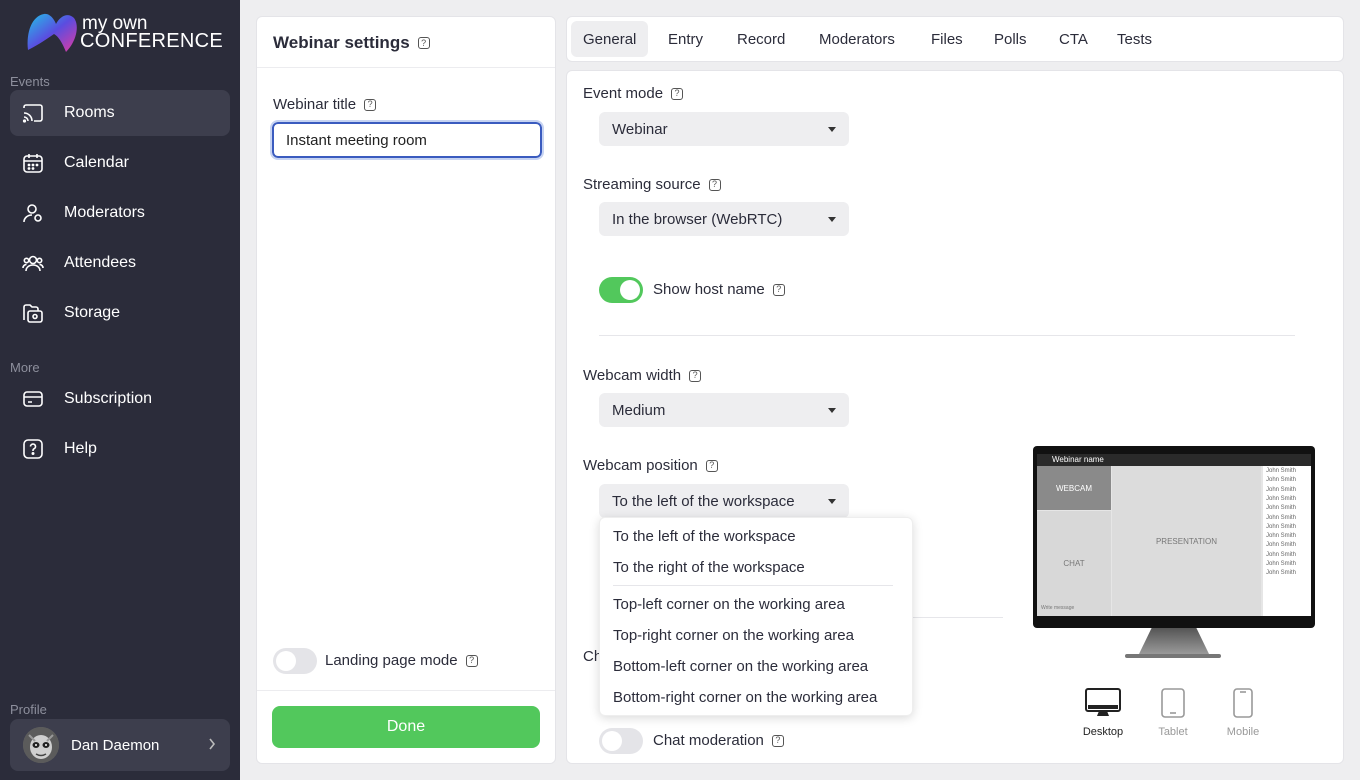 The image size is (1360, 780). I want to click on profile-card: Dan Daemon, so click(120, 745).